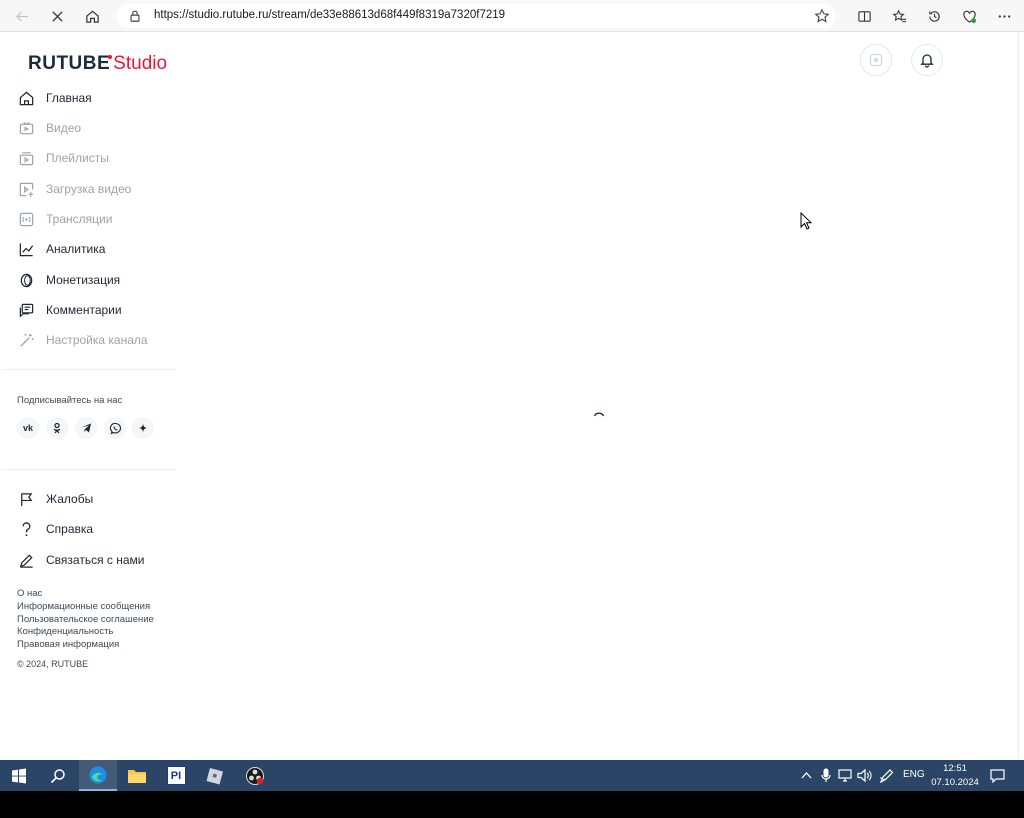 Image resolution: width=1024 pixels, height=818 pixels. I want to click on flag-icon, so click(26, 499).